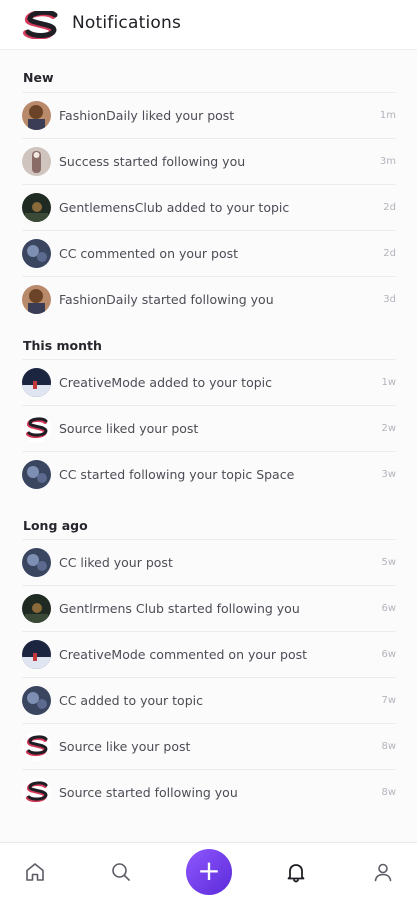 This screenshot has width=417, height=900. I want to click on section-header-new: New, so click(38, 77).